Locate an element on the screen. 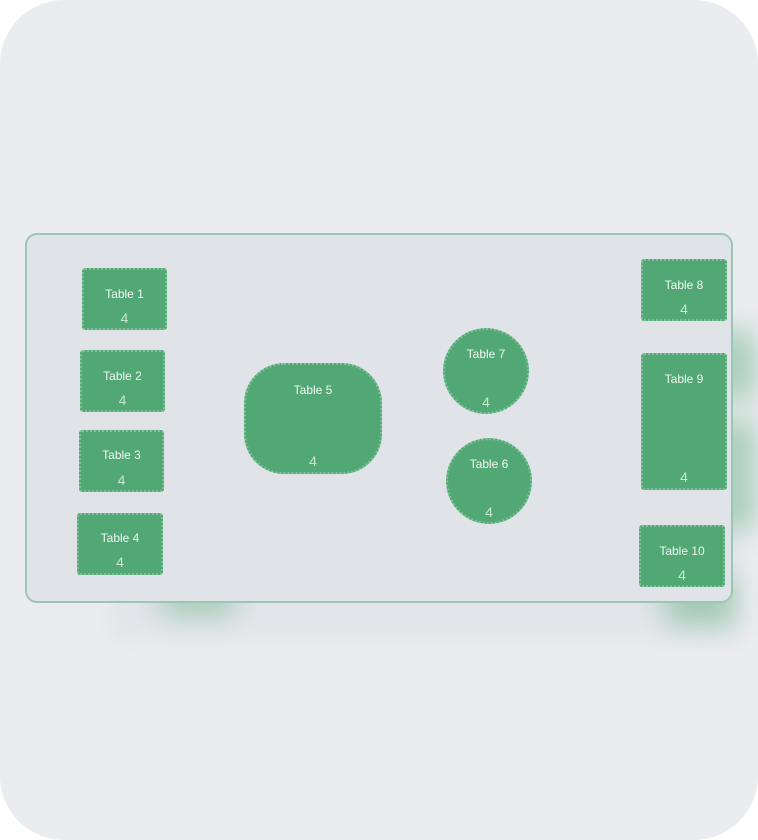  table-2: Table 2 4 is located at coordinates (122, 381).